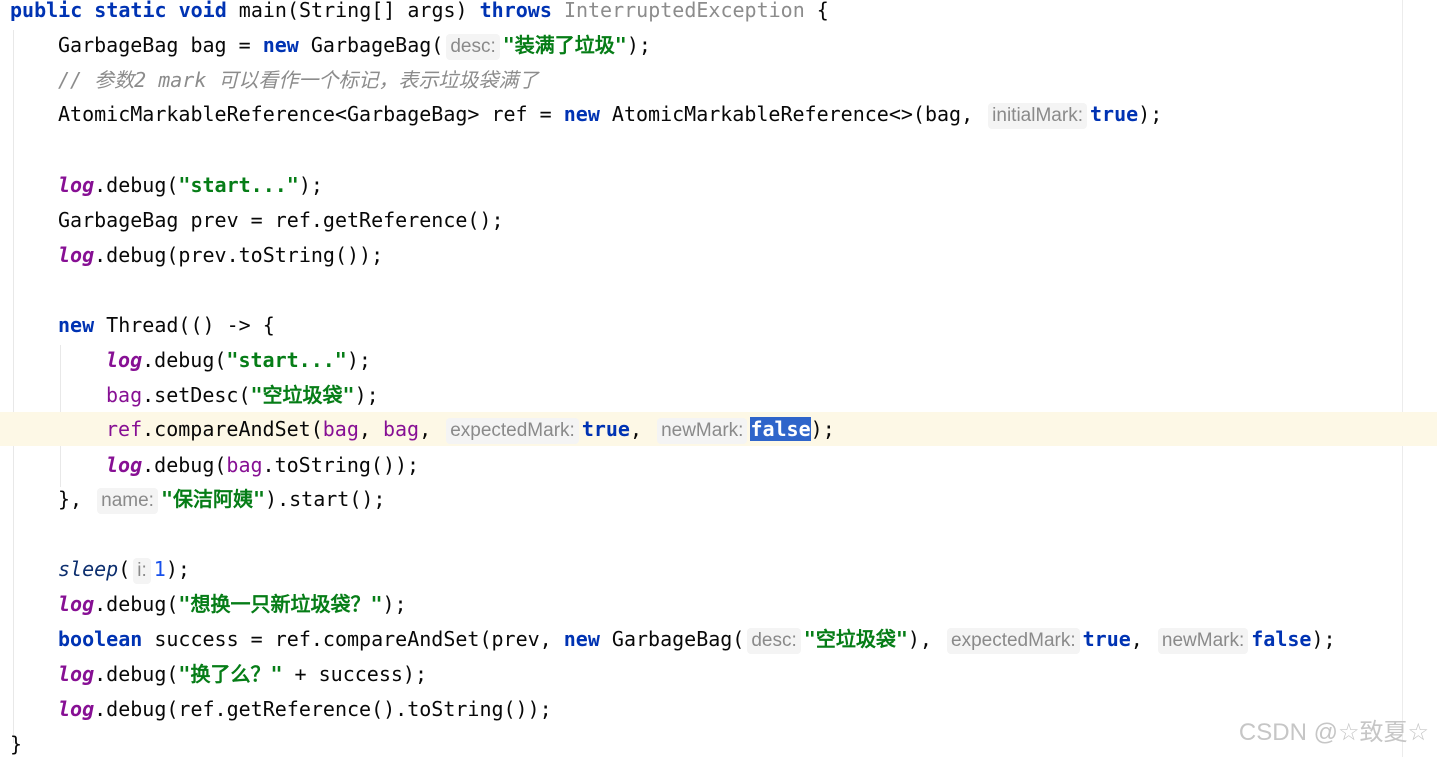 This screenshot has height=761, width=1437. I want to click on string-literal: "装满了垃圾", so click(564, 45).